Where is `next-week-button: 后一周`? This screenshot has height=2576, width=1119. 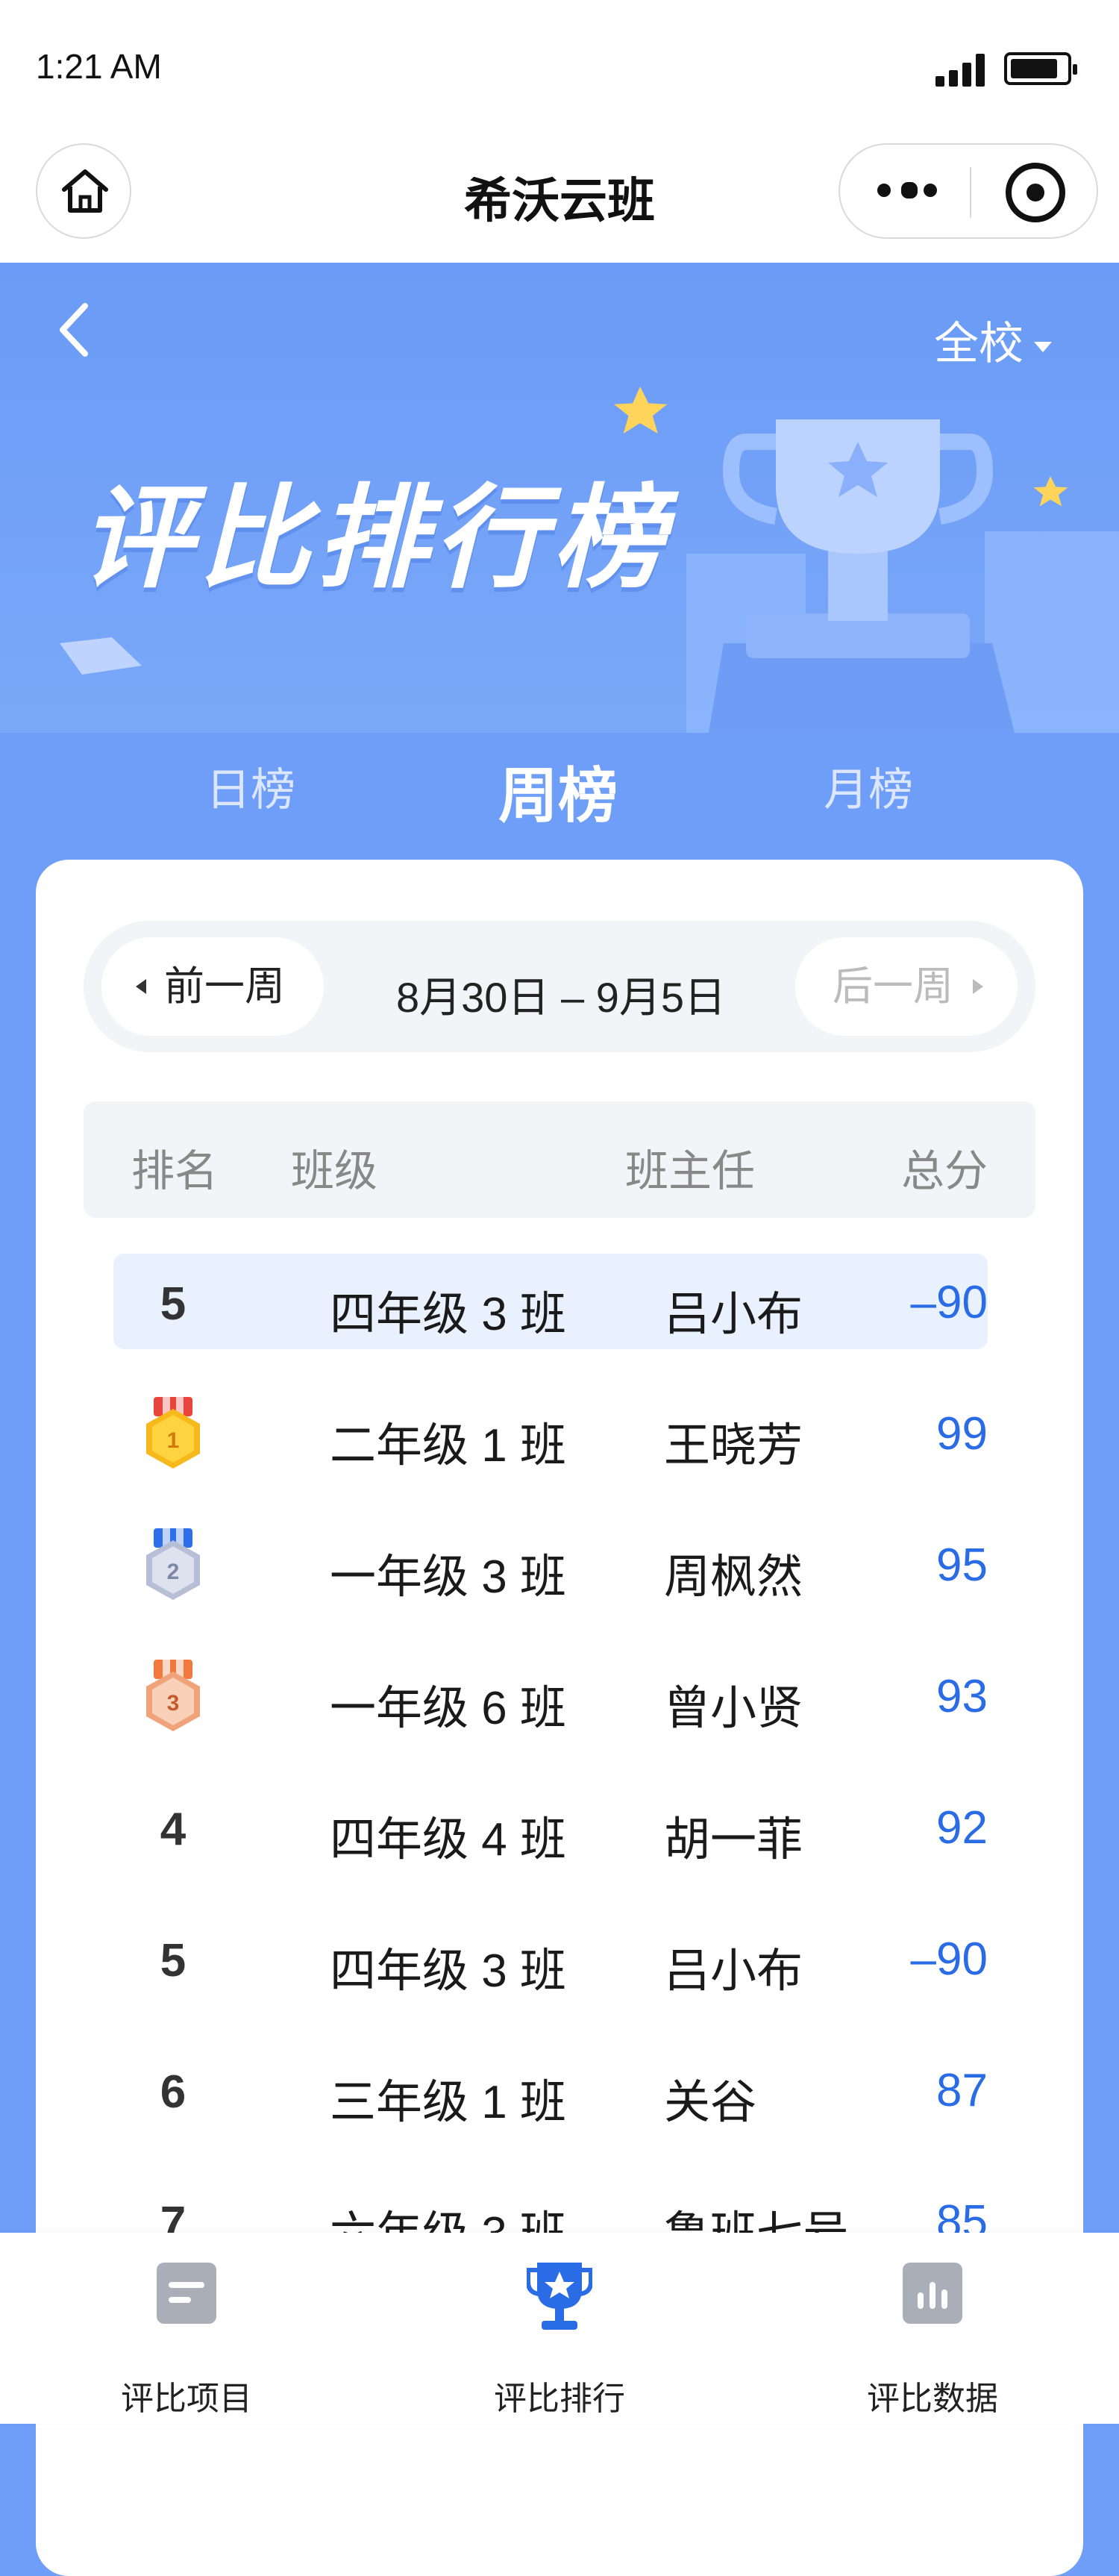 next-week-button: 后一周 is located at coordinates (906, 986).